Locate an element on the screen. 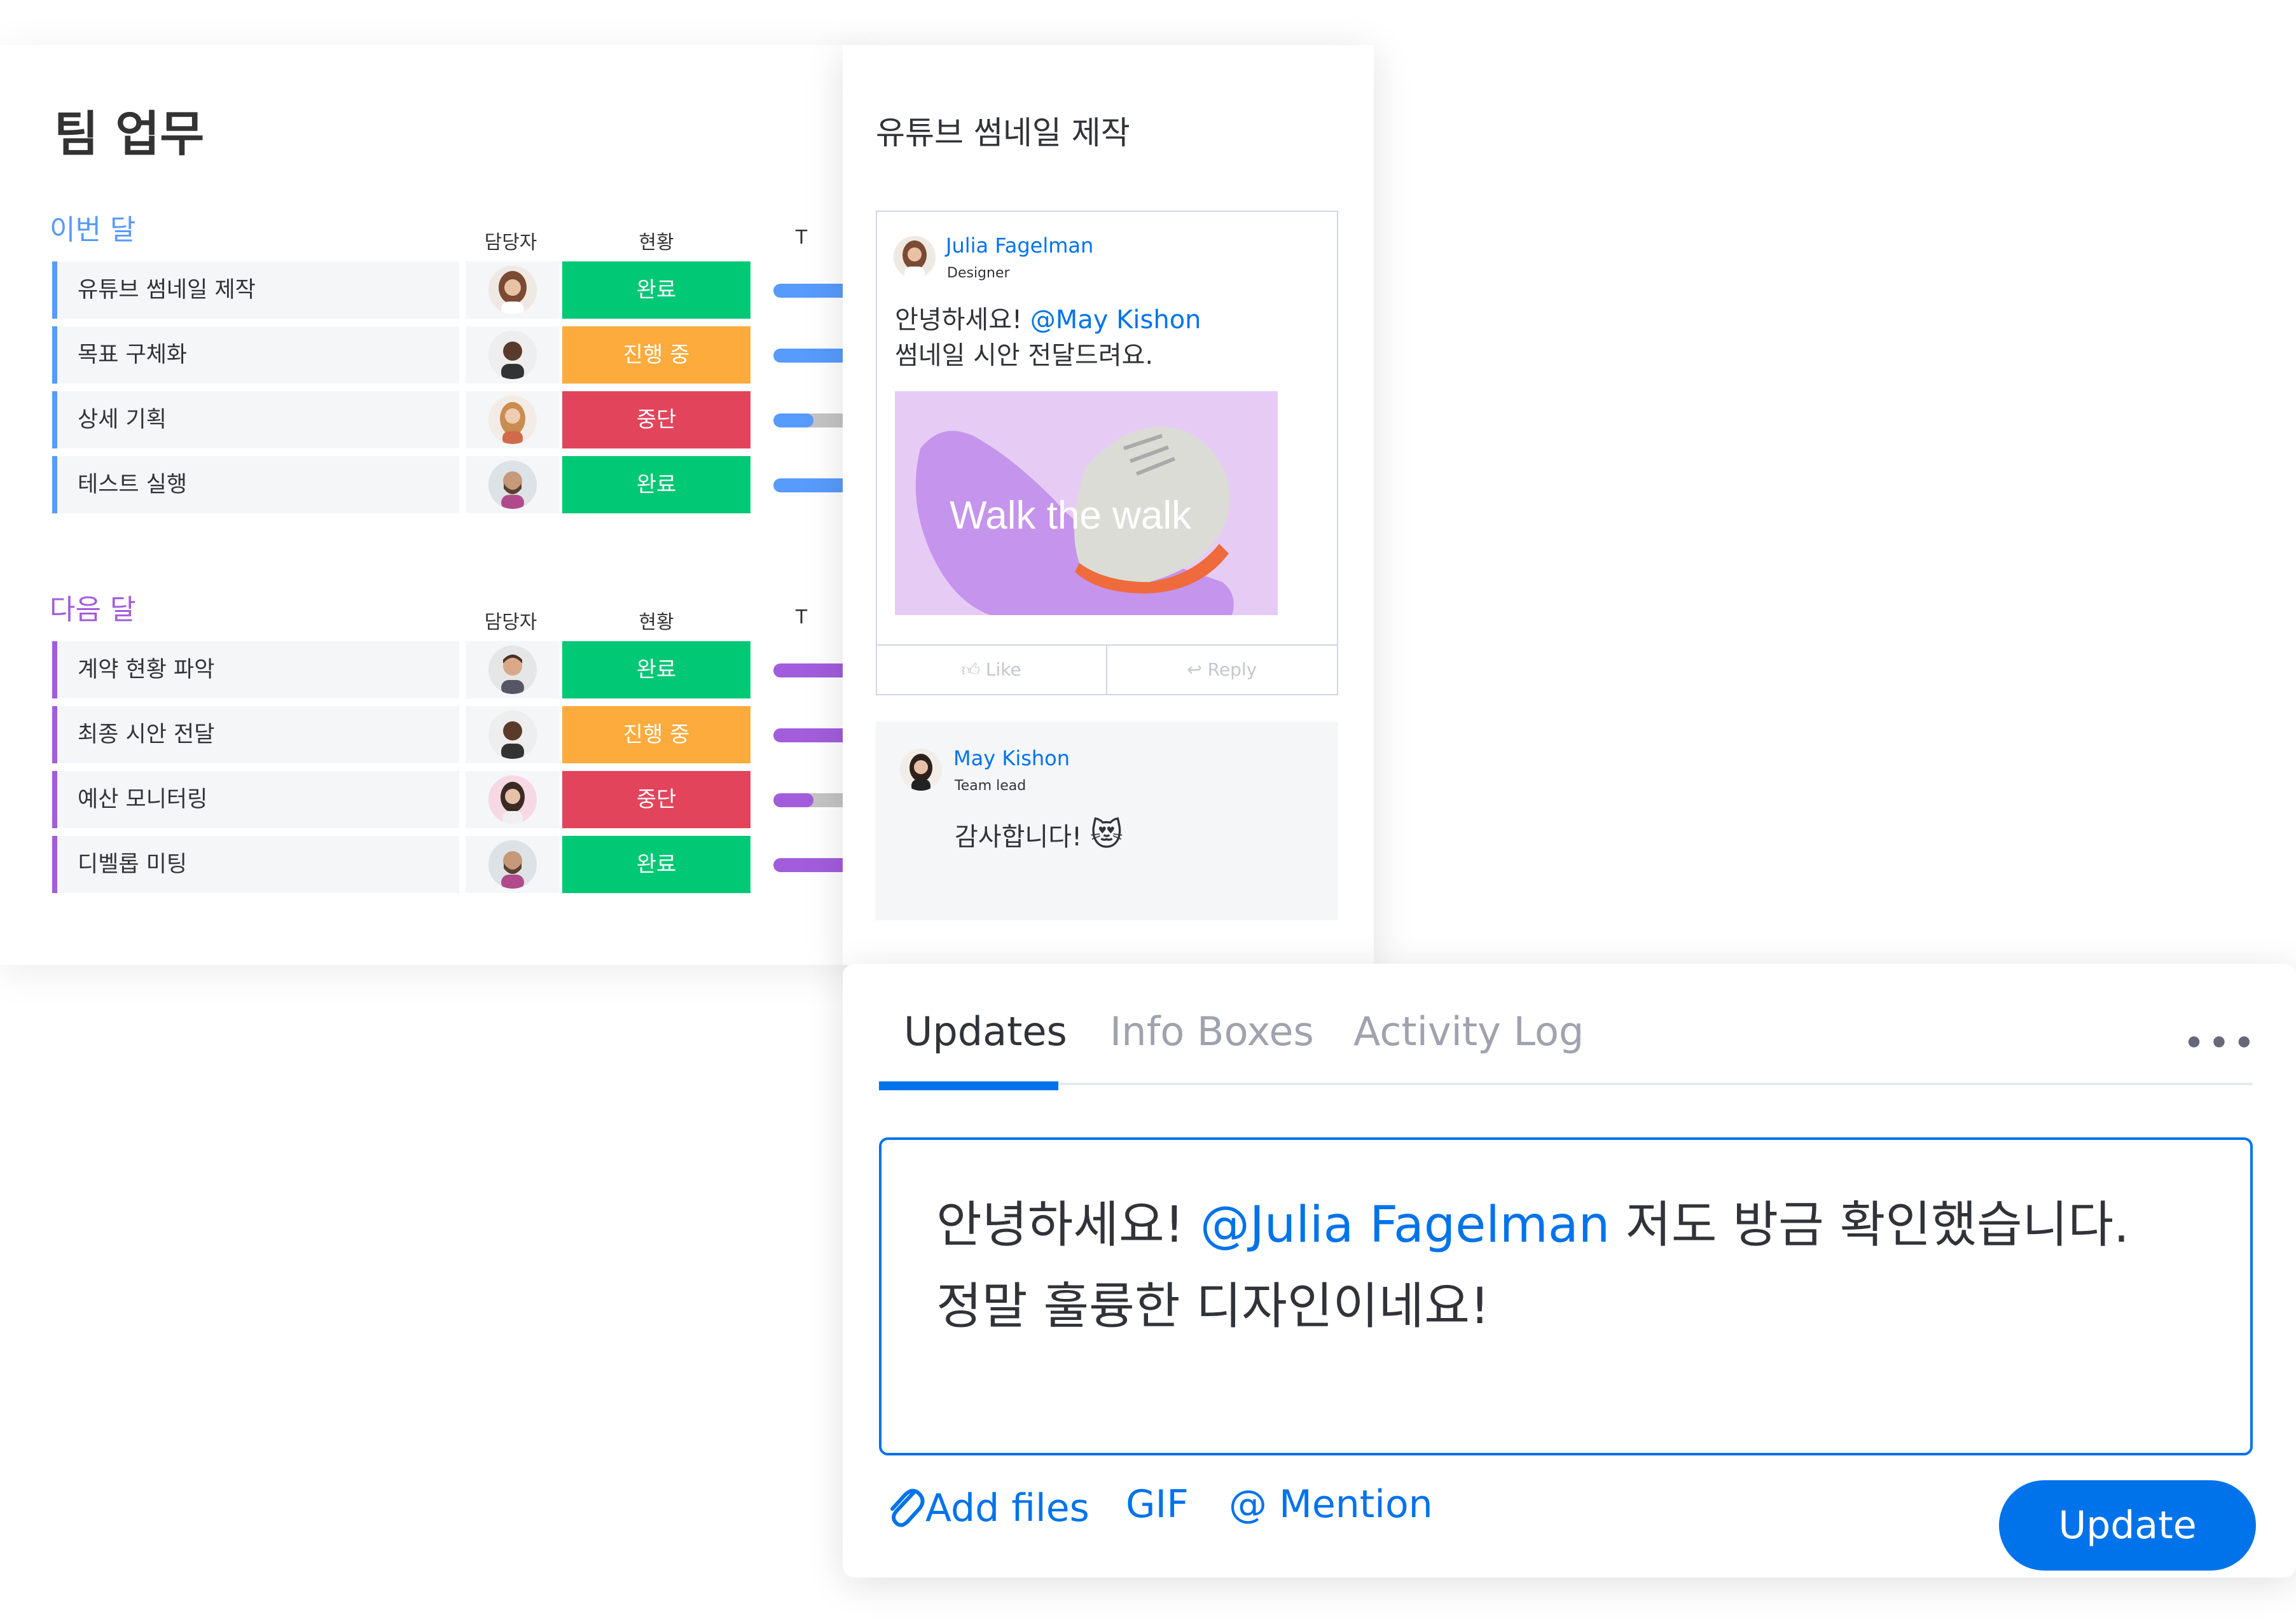 The height and width of the screenshot is (1624, 2296). table-row: 최종 시안 전달 진행 중 is located at coordinates (470, 734).